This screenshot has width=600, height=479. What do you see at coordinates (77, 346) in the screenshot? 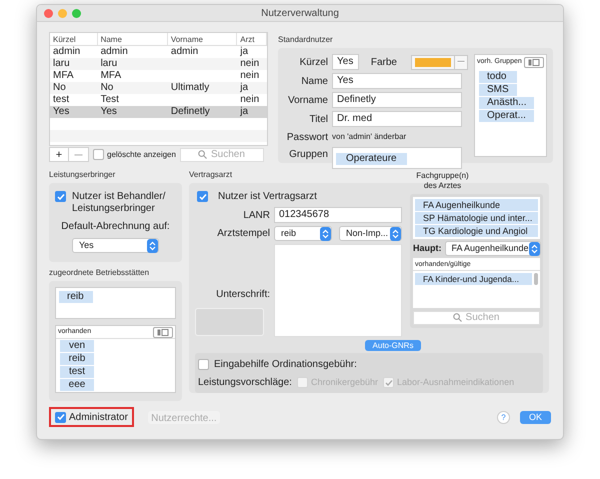
I see `list-item: ven` at bounding box center [77, 346].